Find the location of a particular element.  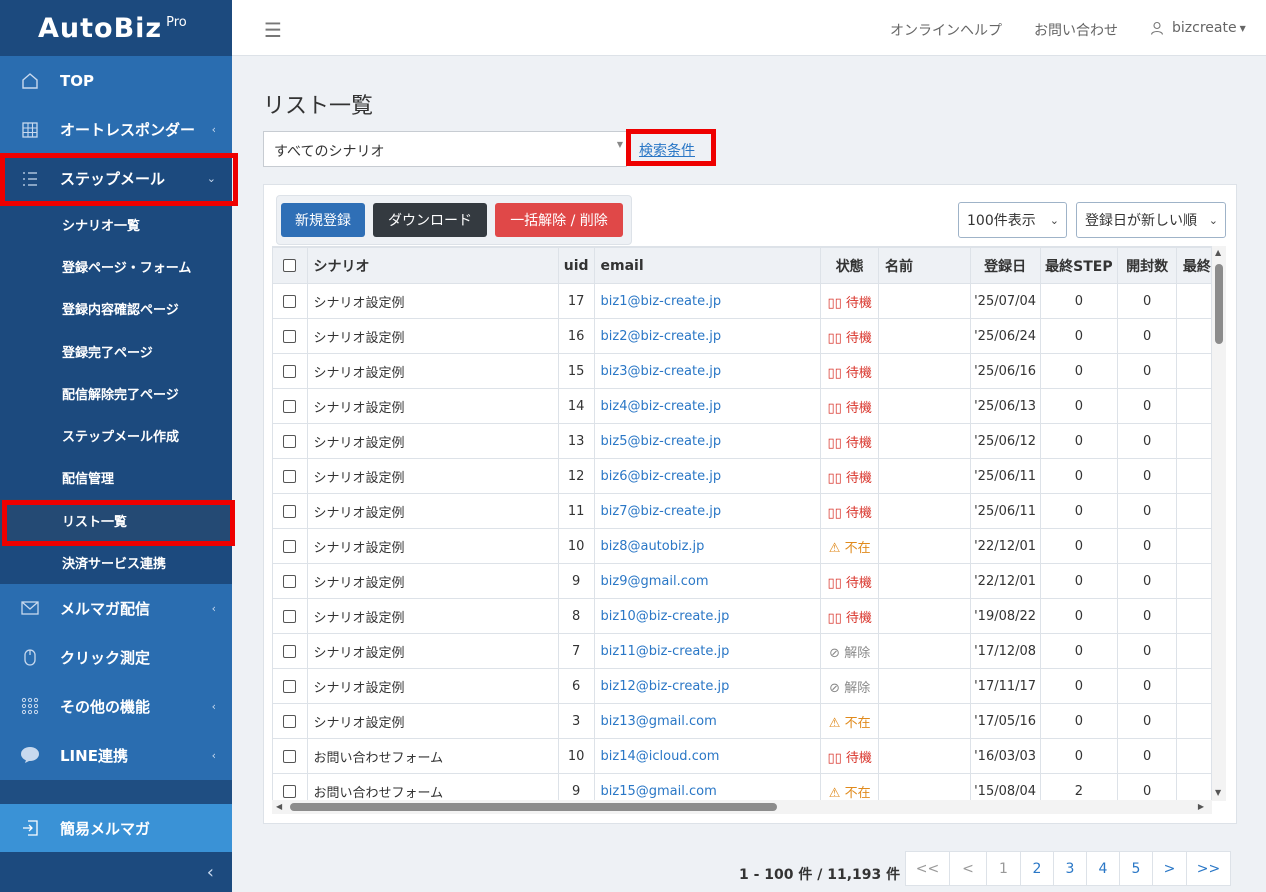

page-4: 4 is located at coordinates (1103, 868).